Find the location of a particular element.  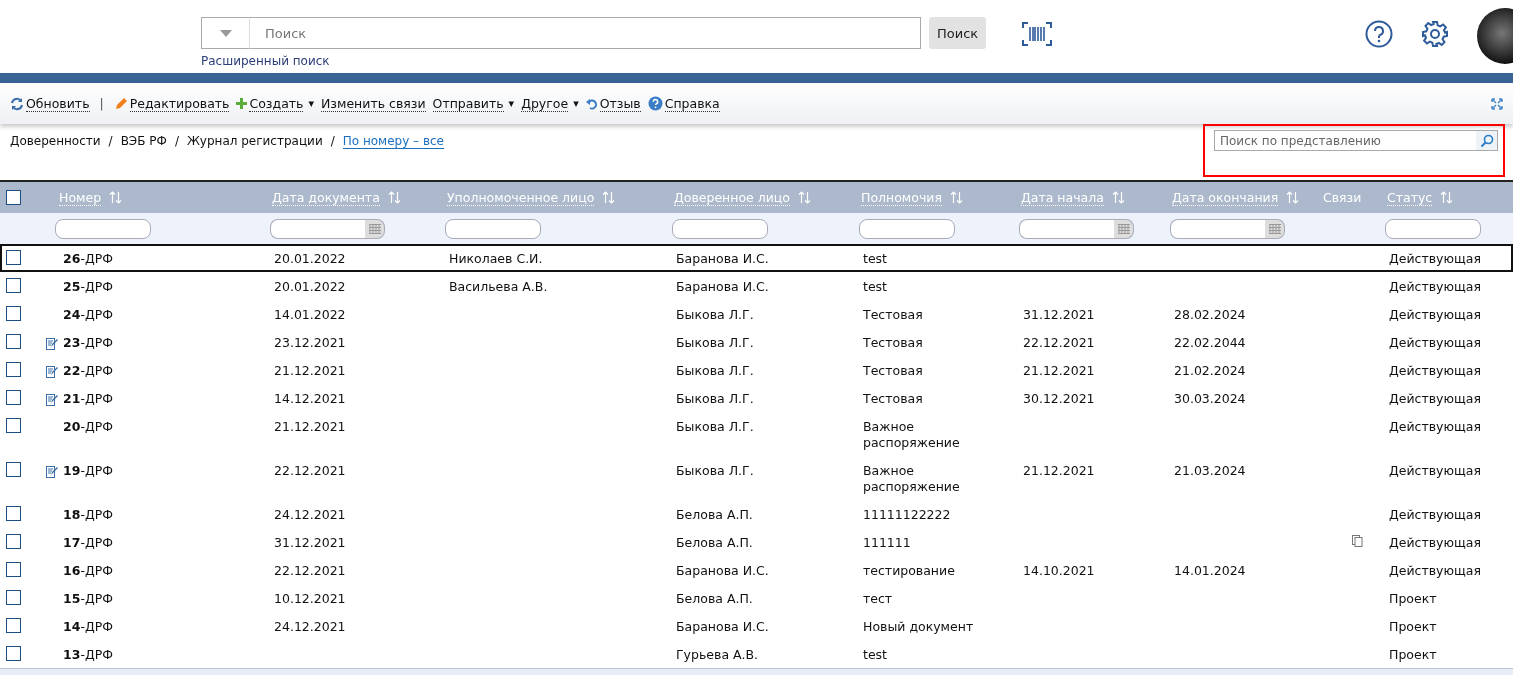

table-cell: 21-ДРФ is located at coordinates (88, 399).